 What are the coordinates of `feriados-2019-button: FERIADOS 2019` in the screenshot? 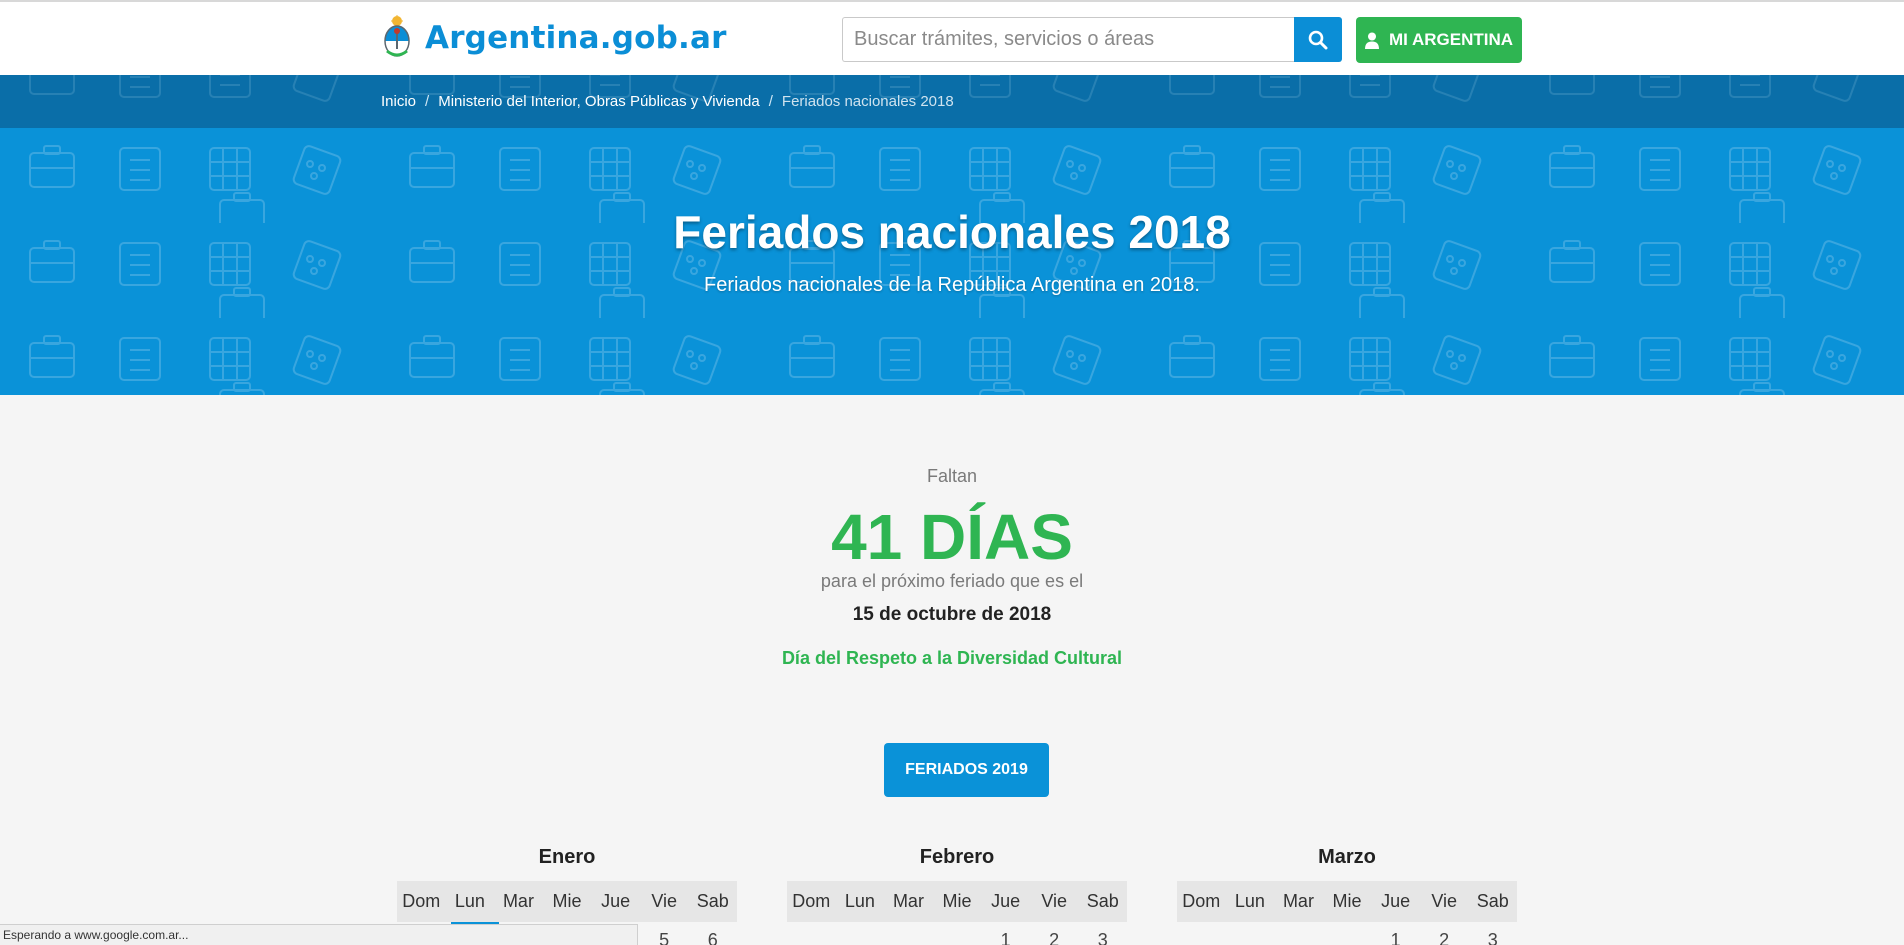 It's located at (966, 770).